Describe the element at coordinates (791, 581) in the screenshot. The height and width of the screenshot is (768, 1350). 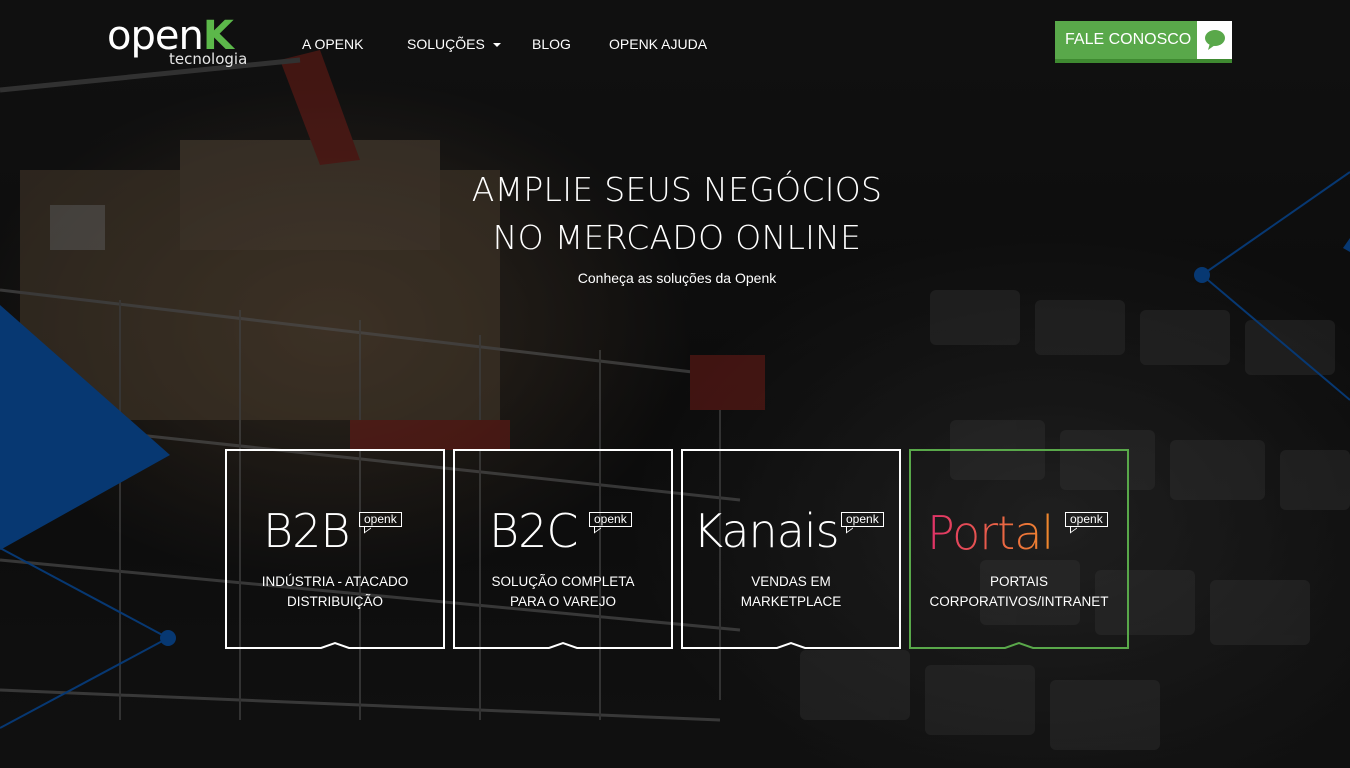
I see `card-description-line1: VENDAS EM` at that location.